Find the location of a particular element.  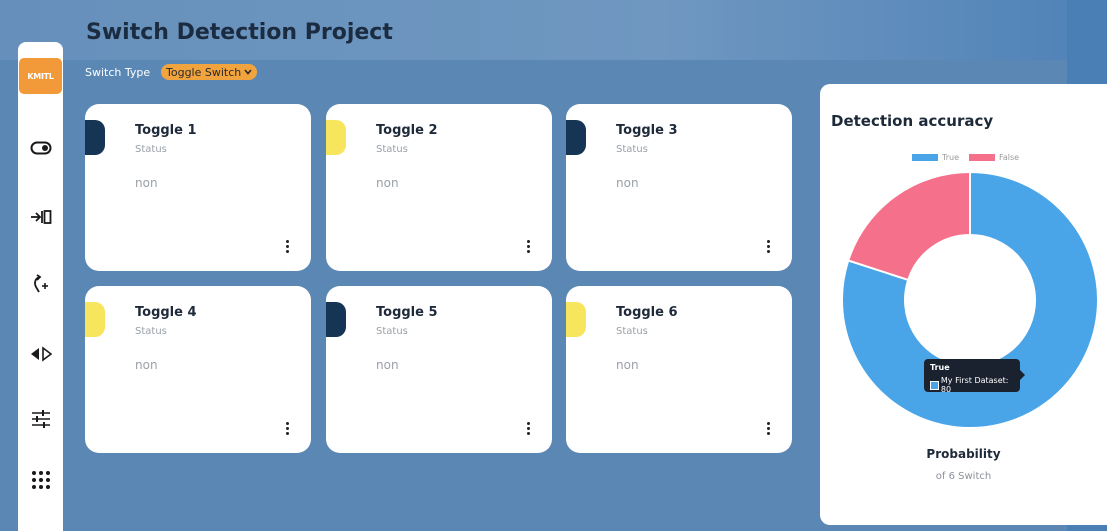

grid-icon is located at coordinates (41, 480).